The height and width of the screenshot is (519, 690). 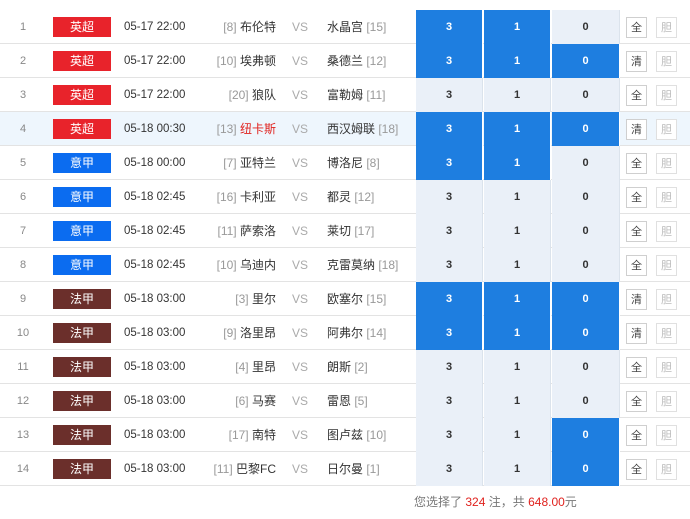 I want to click on match-row: 5 意甲 05-18 00:00 [7] 亚特兰 VS 博洛尼 [8] 3 1 0 全胆, so click(x=345, y=163).